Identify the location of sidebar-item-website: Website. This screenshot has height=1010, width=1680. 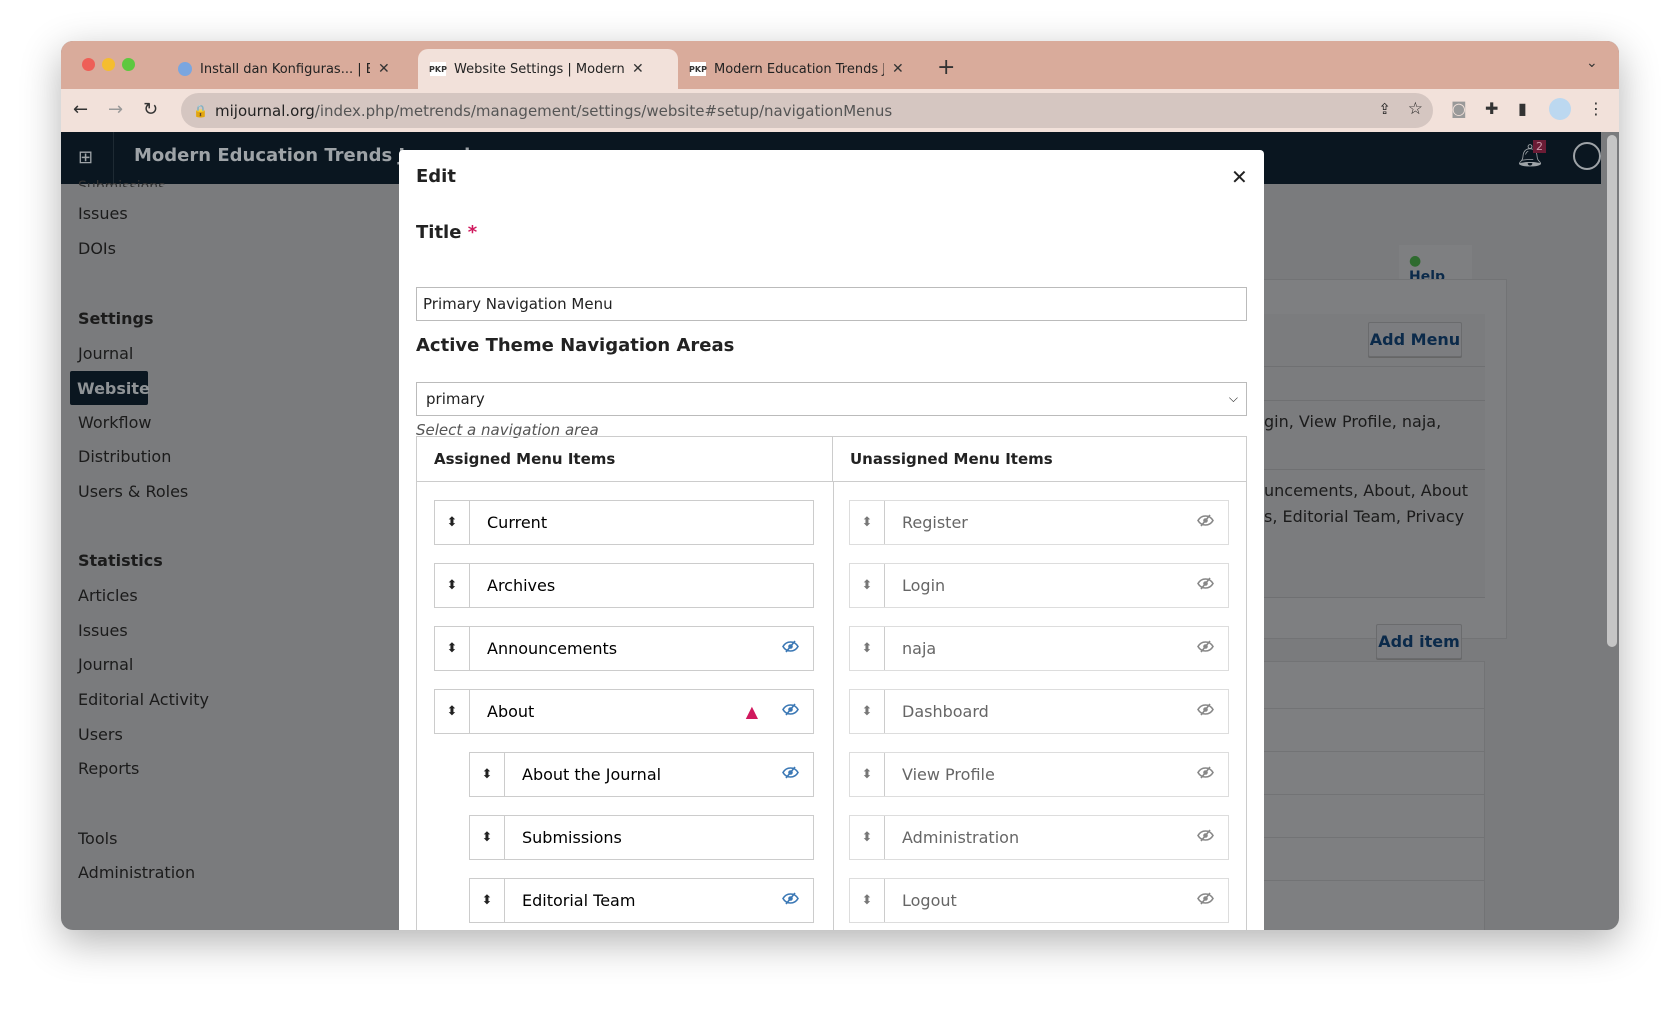
(110, 388).